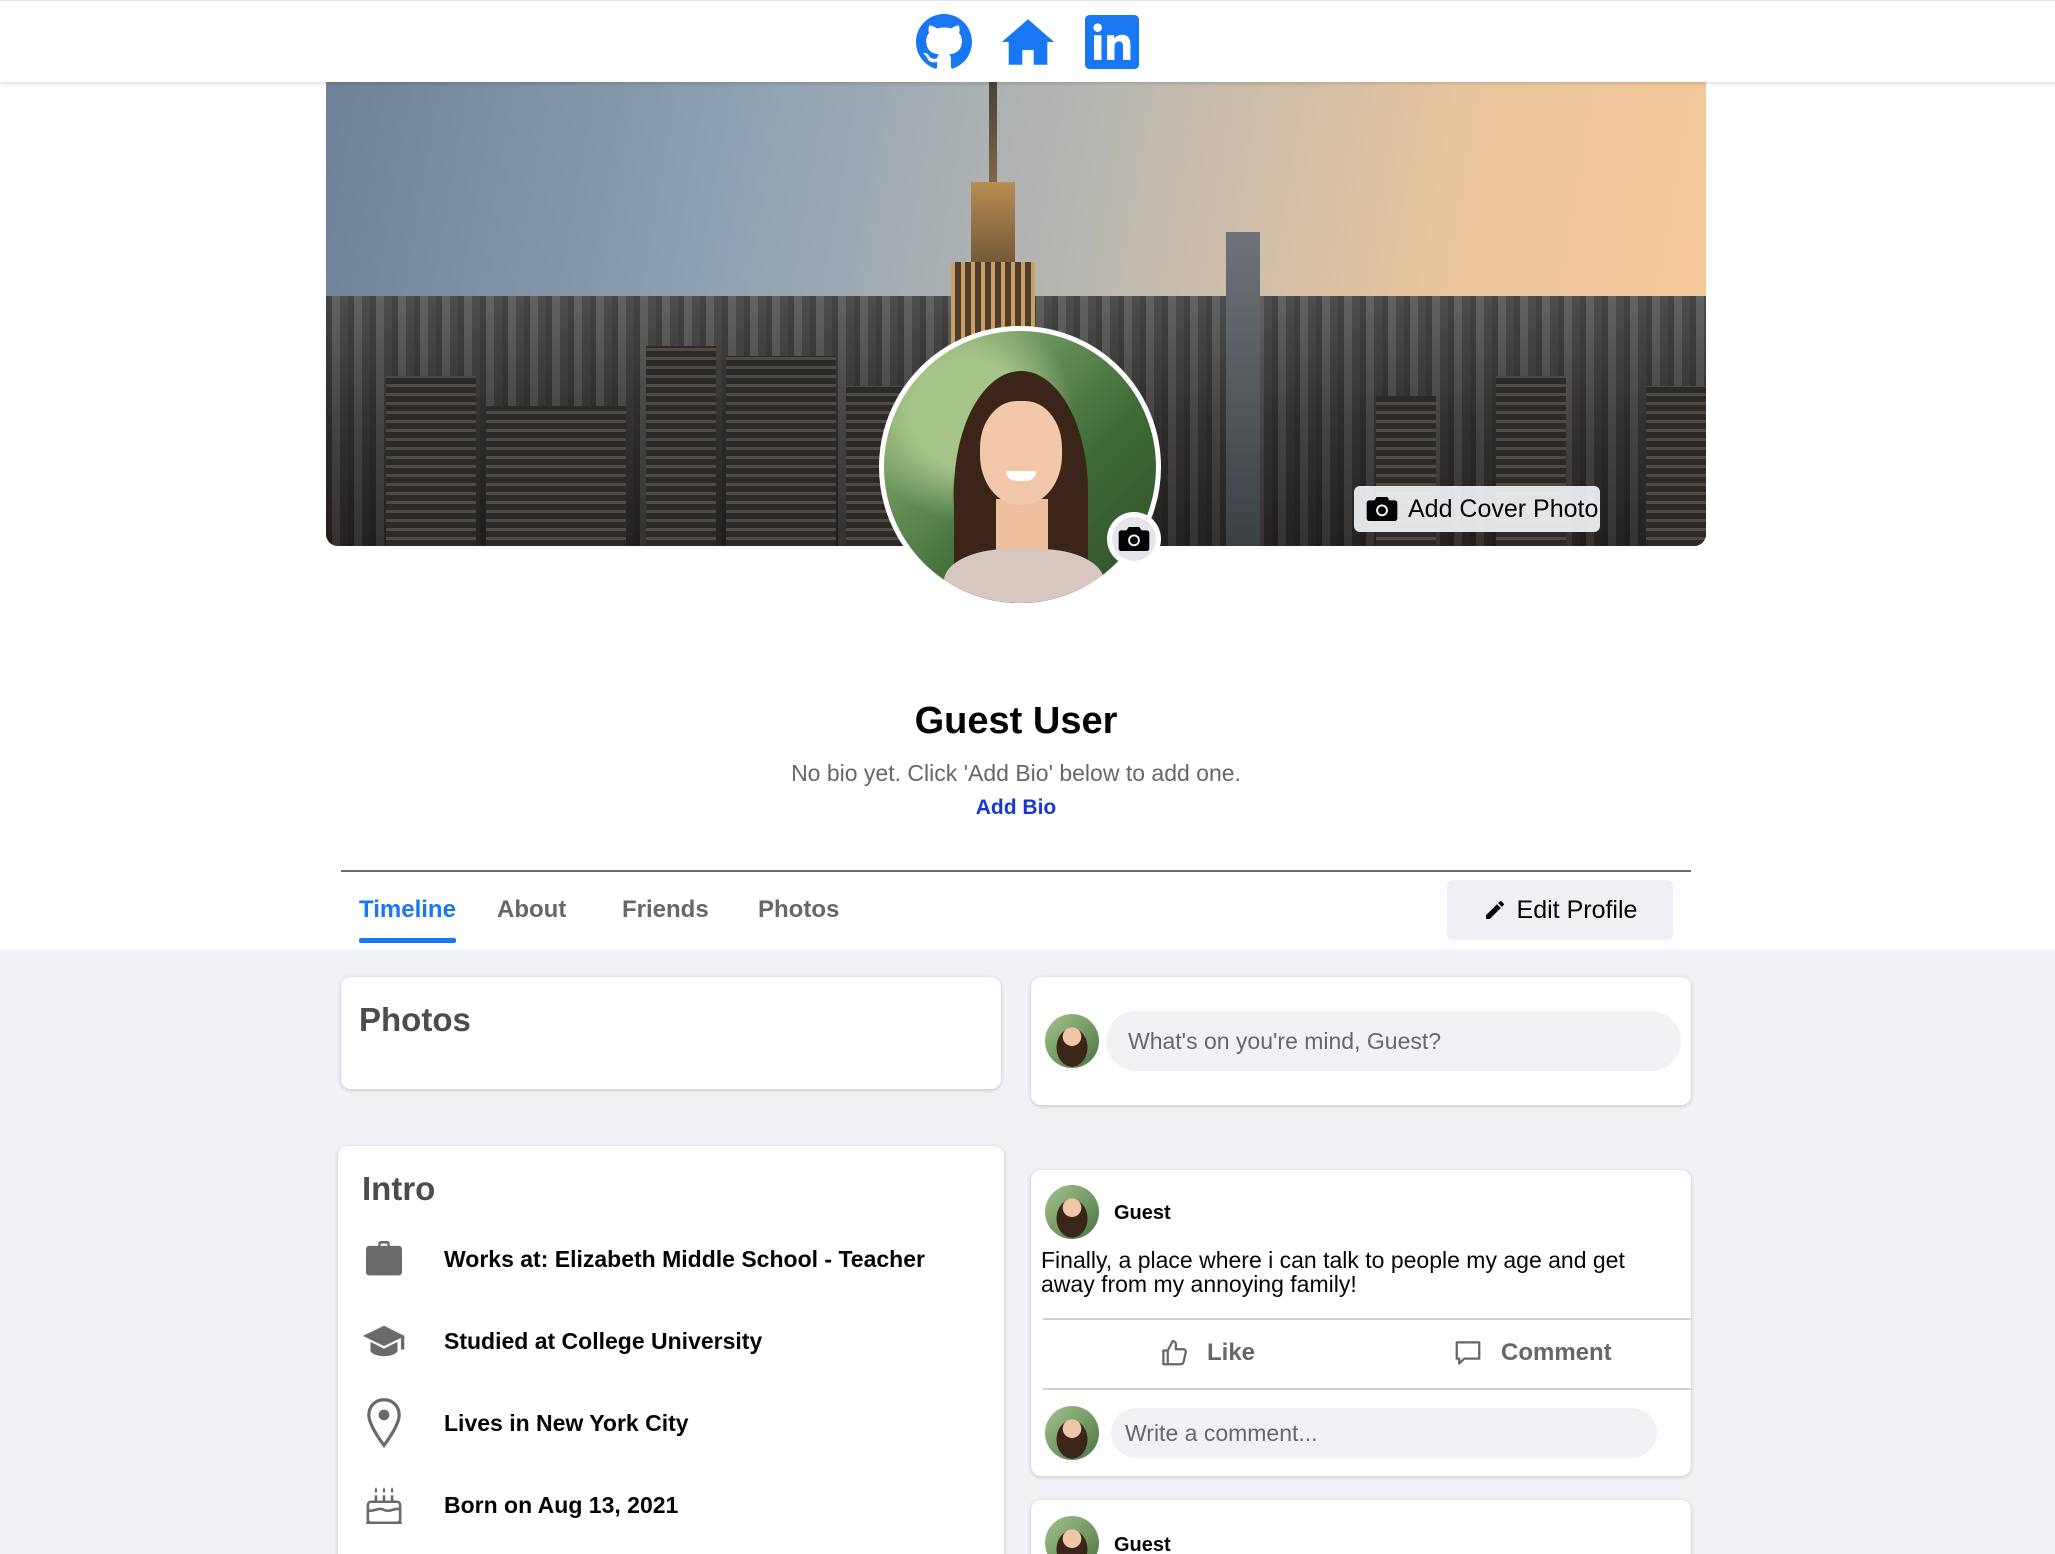 Image resolution: width=2055 pixels, height=1554 pixels. I want to click on post-composer: What's on you're mind, Guest?, so click(1361, 1041).